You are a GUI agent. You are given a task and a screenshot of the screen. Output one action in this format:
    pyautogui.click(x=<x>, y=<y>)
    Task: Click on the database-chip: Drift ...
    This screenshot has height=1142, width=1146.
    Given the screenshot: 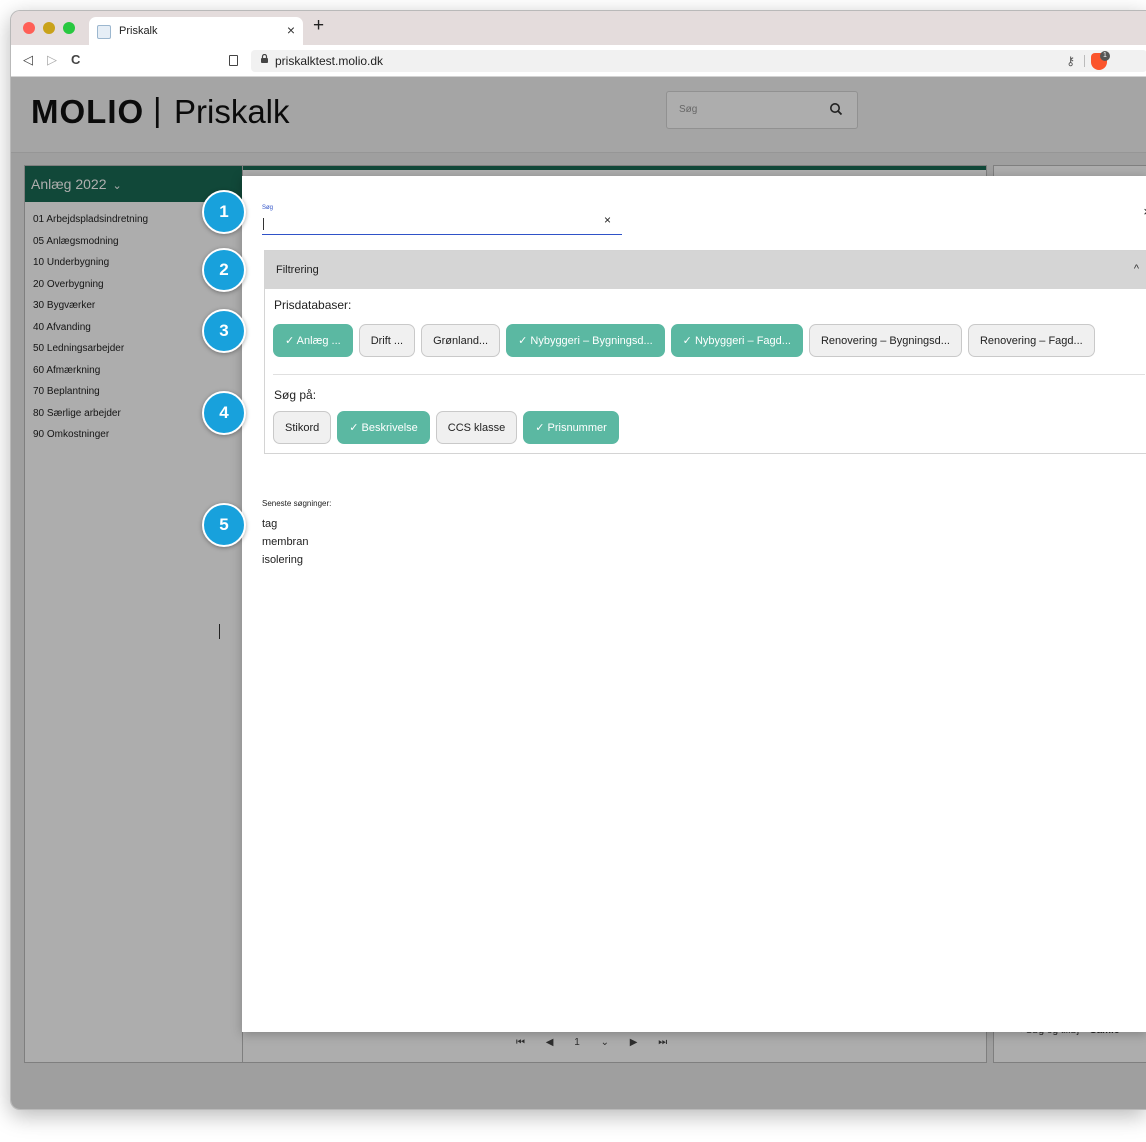 What is the action you would take?
    pyautogui.click(x=387, y=340)
    